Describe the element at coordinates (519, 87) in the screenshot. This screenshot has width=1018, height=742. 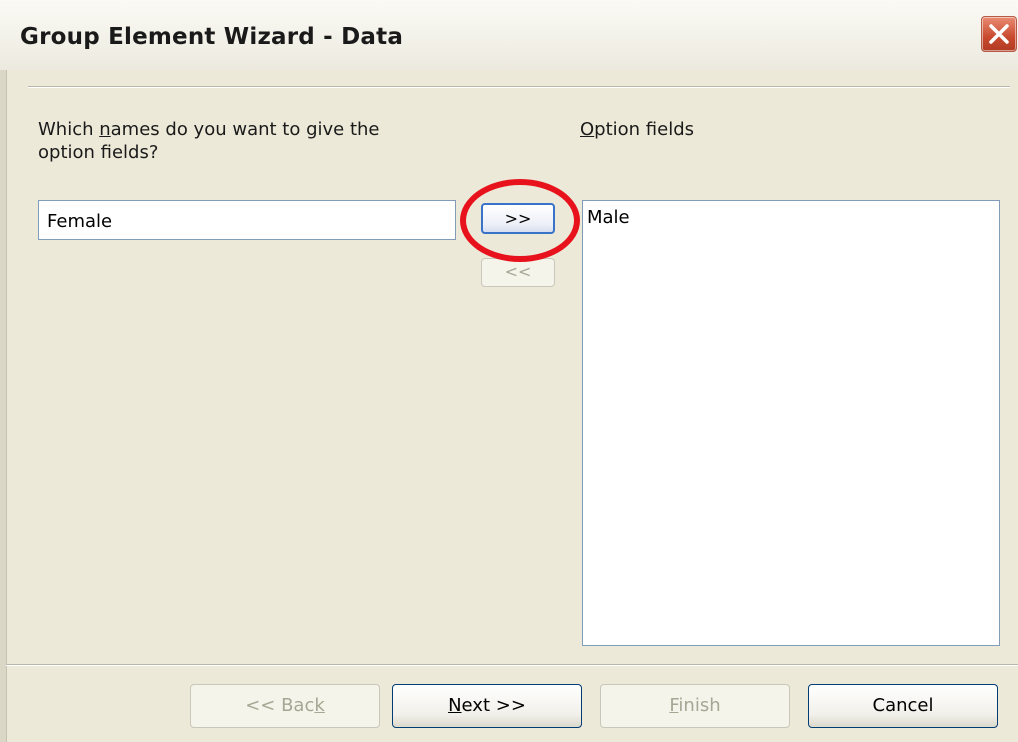
I see `top-separator` at that location.